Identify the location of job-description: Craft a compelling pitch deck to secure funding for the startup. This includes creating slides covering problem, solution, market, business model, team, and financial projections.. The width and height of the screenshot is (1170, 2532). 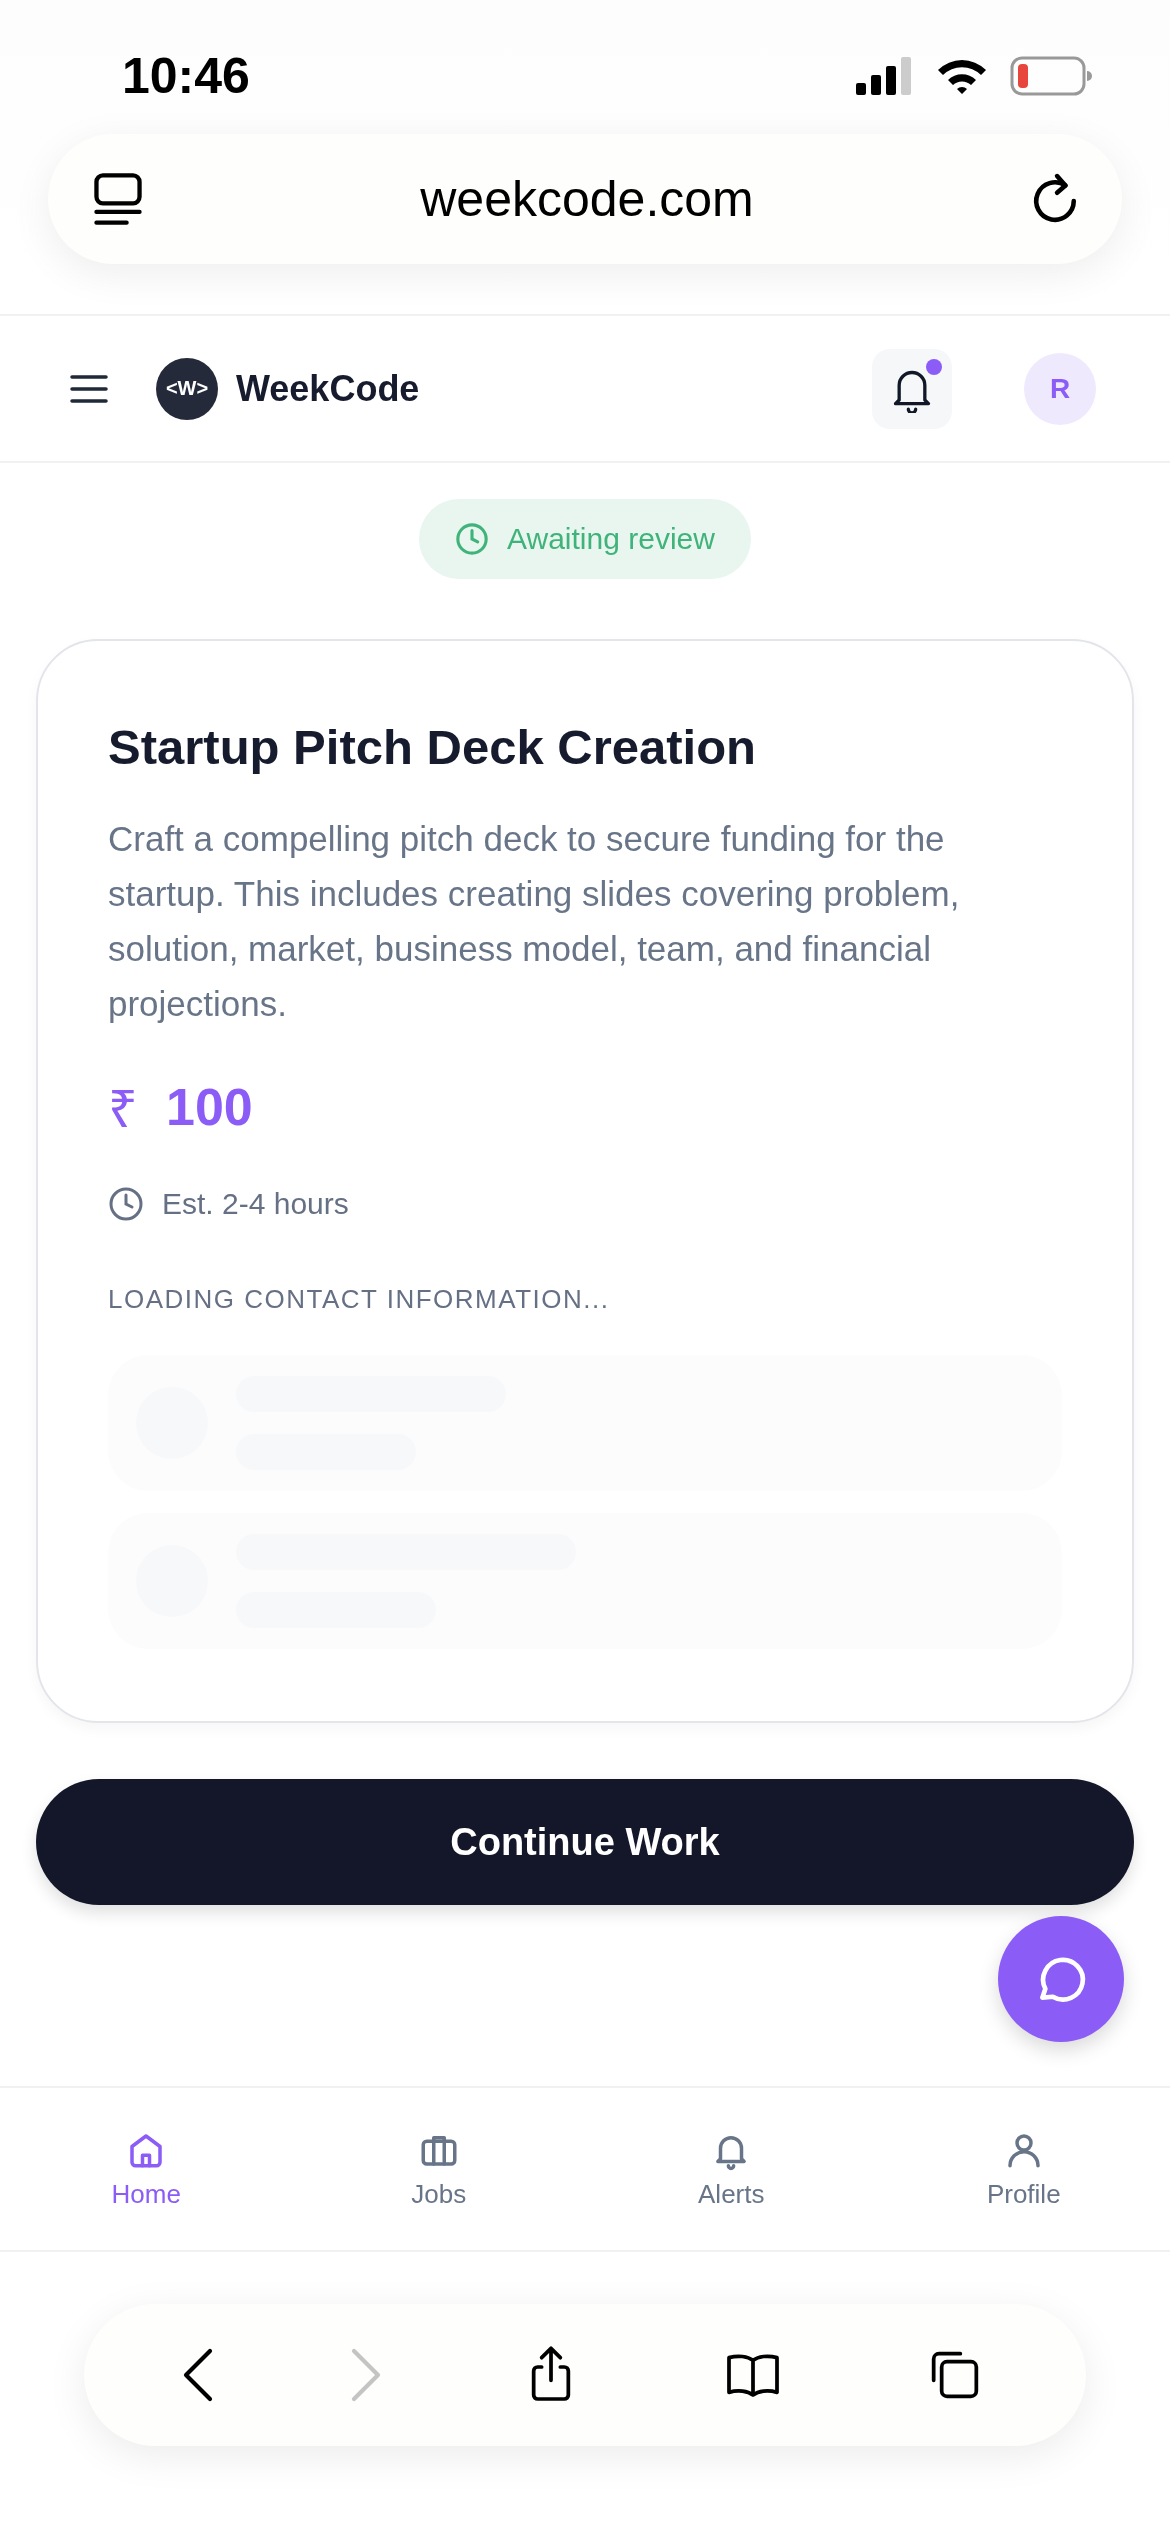
(534, 921).